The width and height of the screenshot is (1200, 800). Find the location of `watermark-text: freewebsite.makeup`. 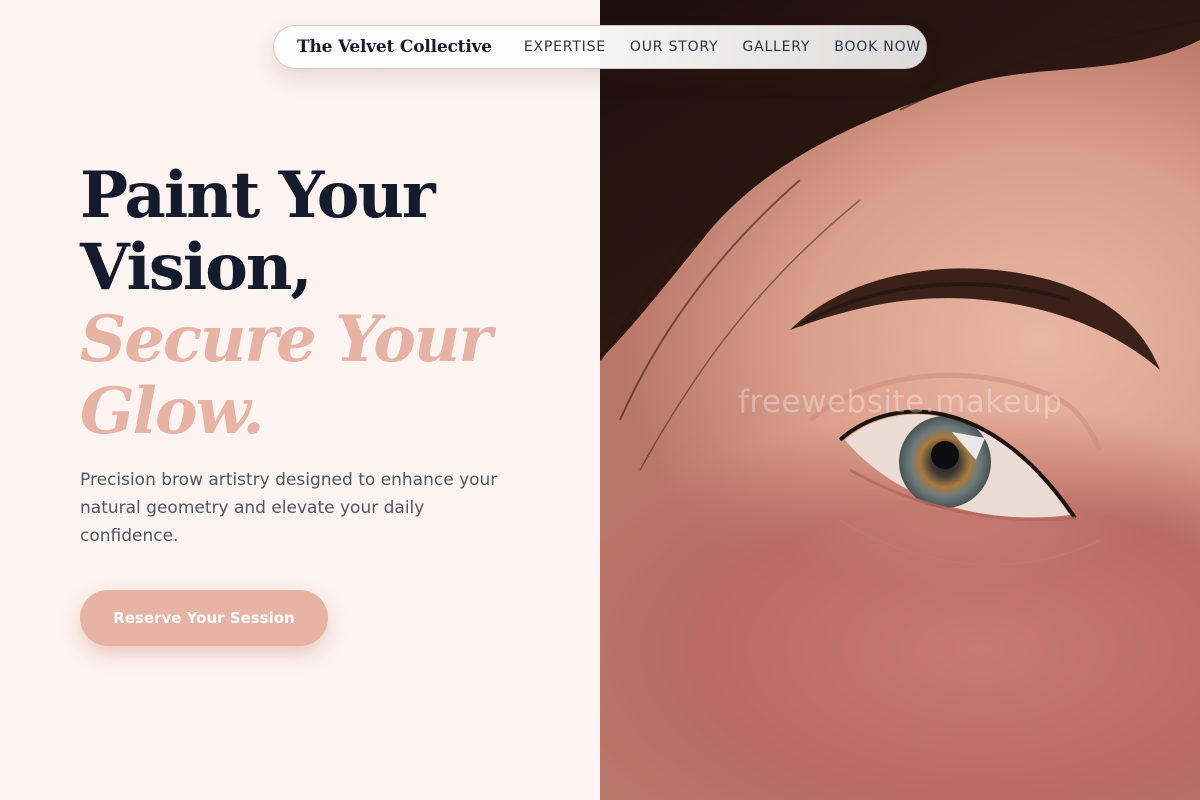

watermark-text: freewebsite.makeup is located at coordinates (900, 402).